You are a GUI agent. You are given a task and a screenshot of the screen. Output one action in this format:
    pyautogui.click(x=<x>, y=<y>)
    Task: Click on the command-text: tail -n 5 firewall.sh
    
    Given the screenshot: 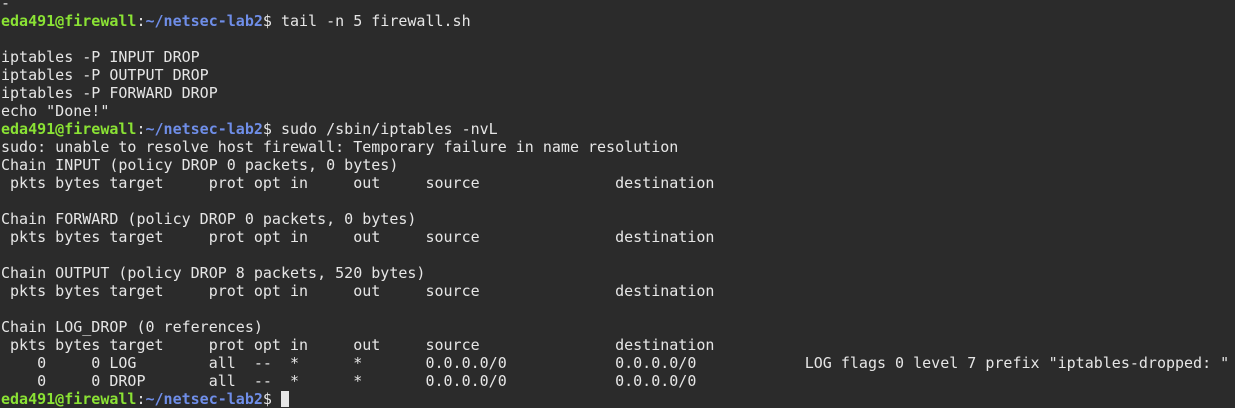 What is the action you would take?
    pyautogui.click(x=375, y=21)
    